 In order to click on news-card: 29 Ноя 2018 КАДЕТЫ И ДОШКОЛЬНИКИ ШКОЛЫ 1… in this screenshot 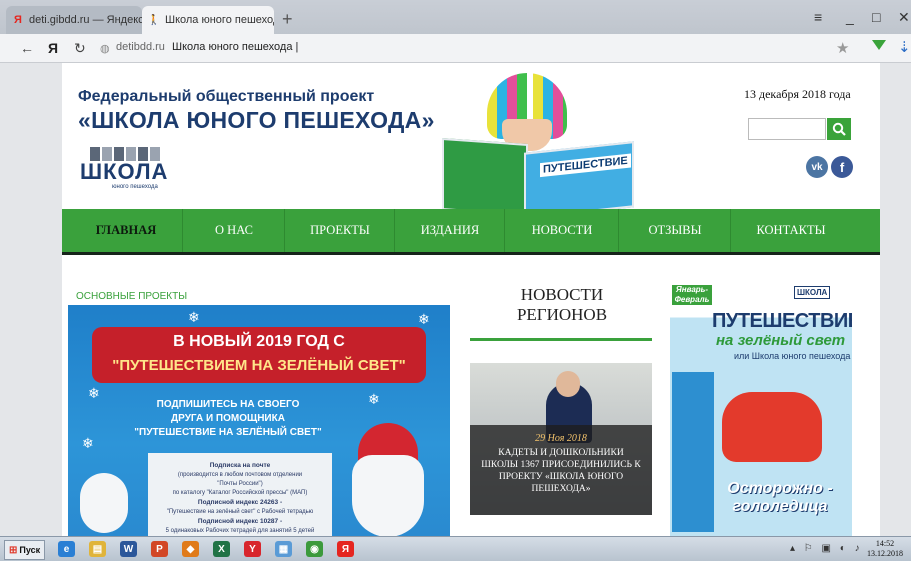, I will do `click(561, 439)`.